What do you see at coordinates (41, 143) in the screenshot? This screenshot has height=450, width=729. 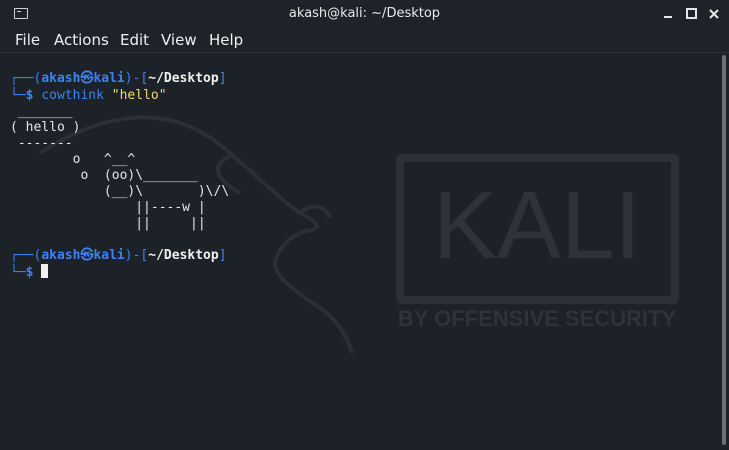 I see `output-line: -------` at bounding box center [41, 143].